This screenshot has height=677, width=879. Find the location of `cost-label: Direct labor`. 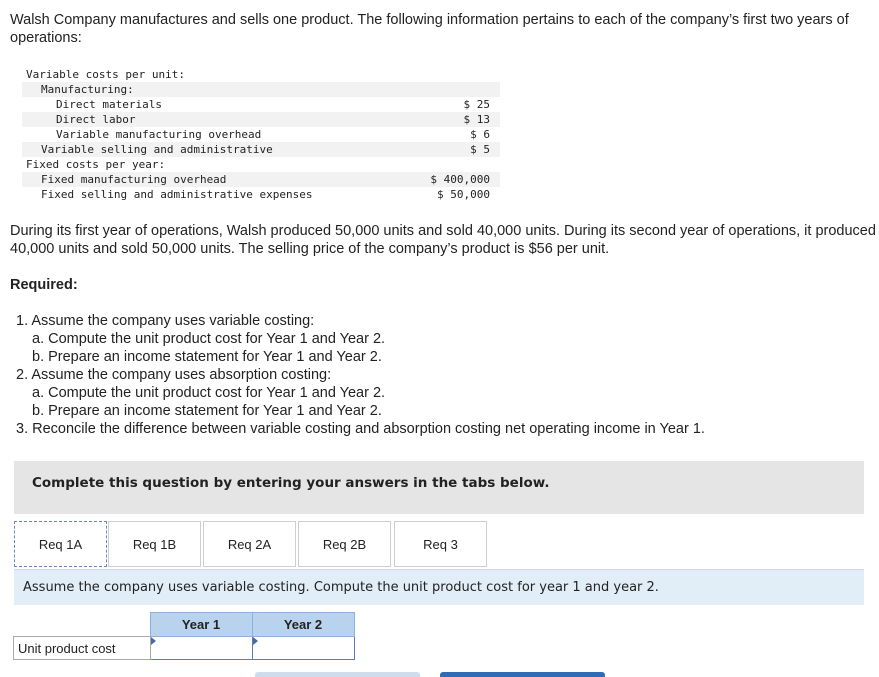

cost-label: Direct labor is located at coordinates (96, 119).